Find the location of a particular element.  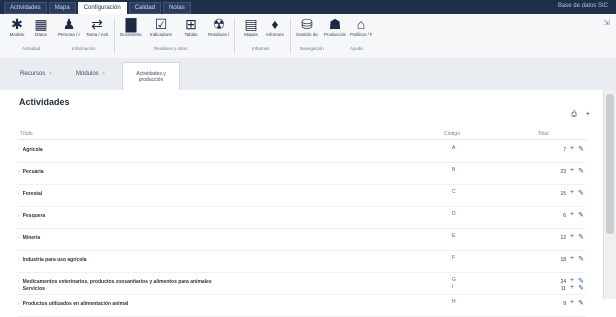

ribbon-label: Persona / Actividad is located at coordinates (69, 34).